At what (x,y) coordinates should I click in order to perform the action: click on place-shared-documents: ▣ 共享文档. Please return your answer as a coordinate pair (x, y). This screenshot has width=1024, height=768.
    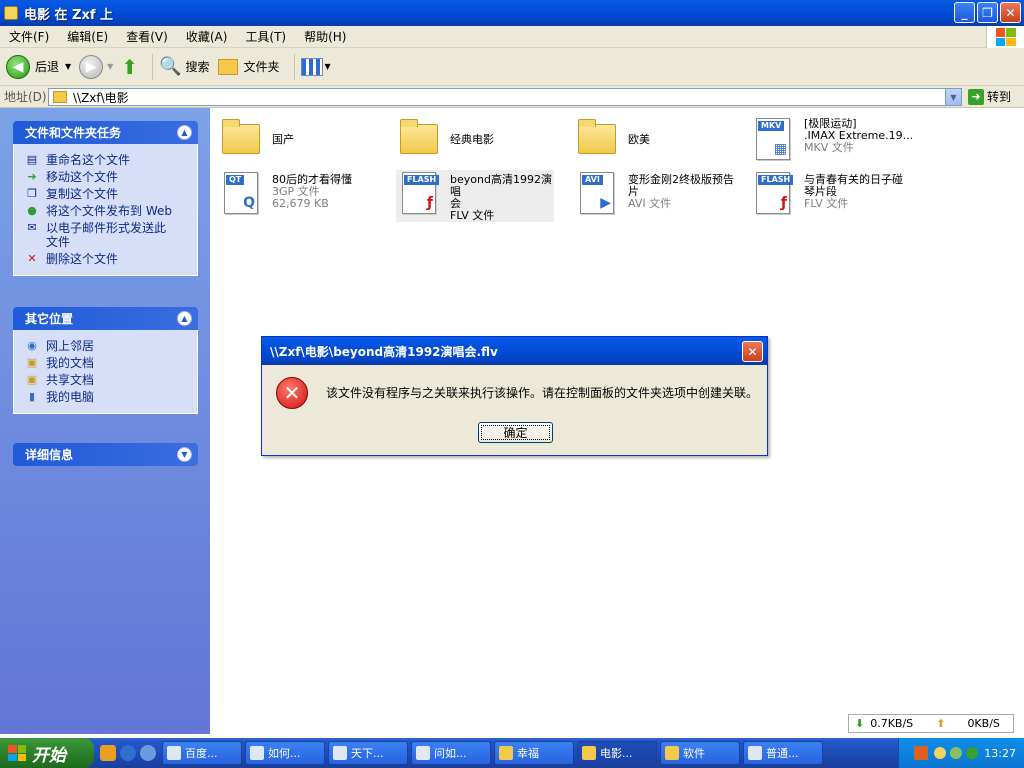
    Looking at the image, I should click on (107, 380).